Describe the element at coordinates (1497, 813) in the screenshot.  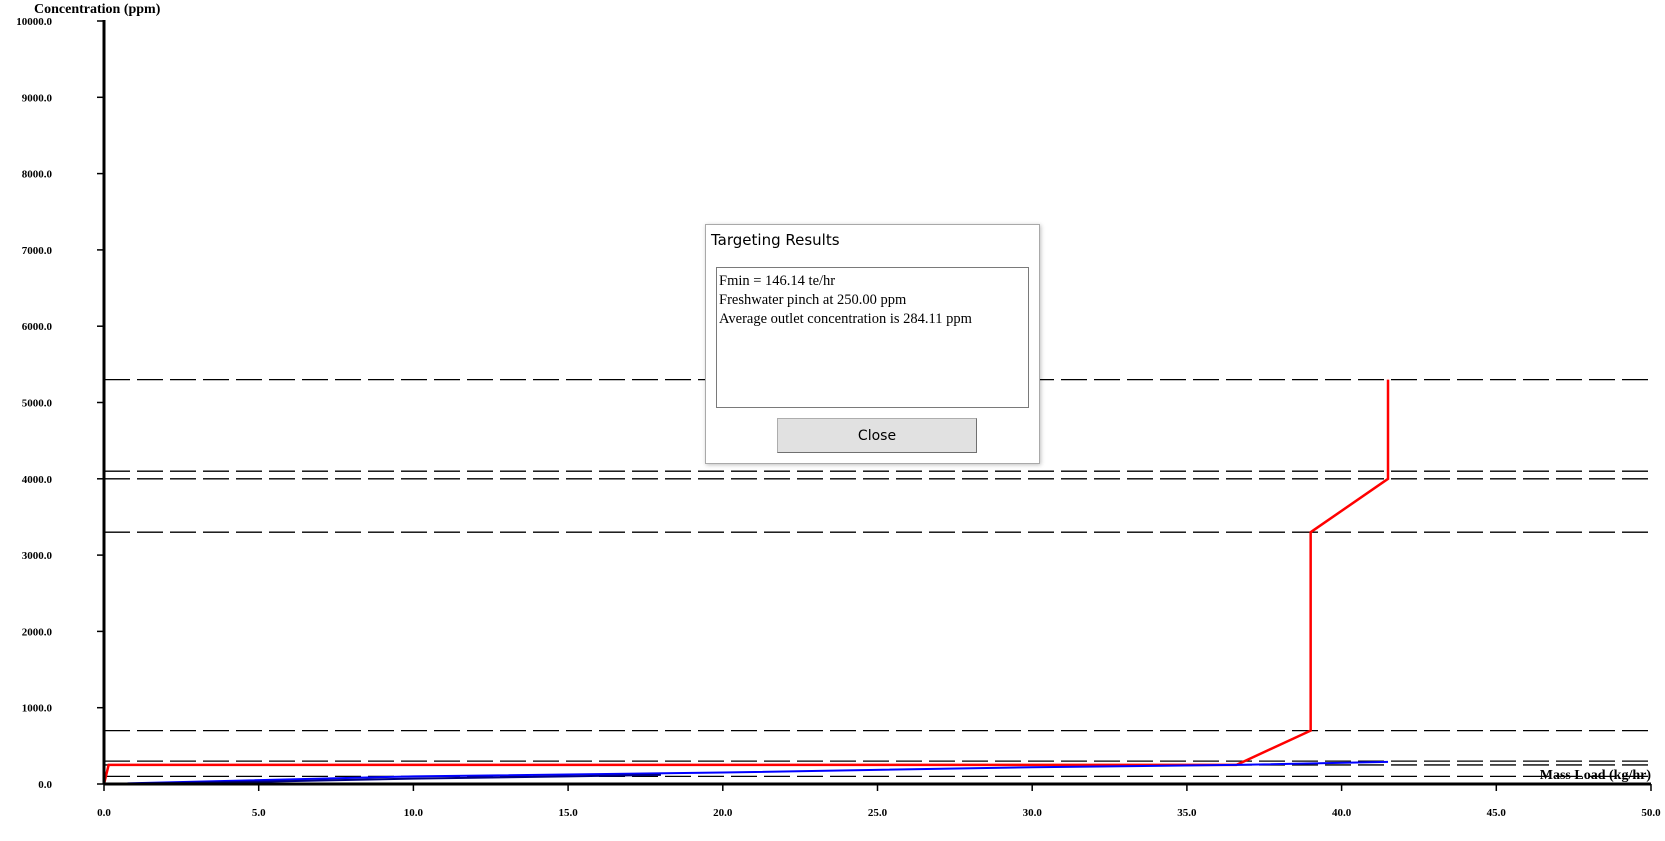
I see `x-tick-label: 45.0` at that location.